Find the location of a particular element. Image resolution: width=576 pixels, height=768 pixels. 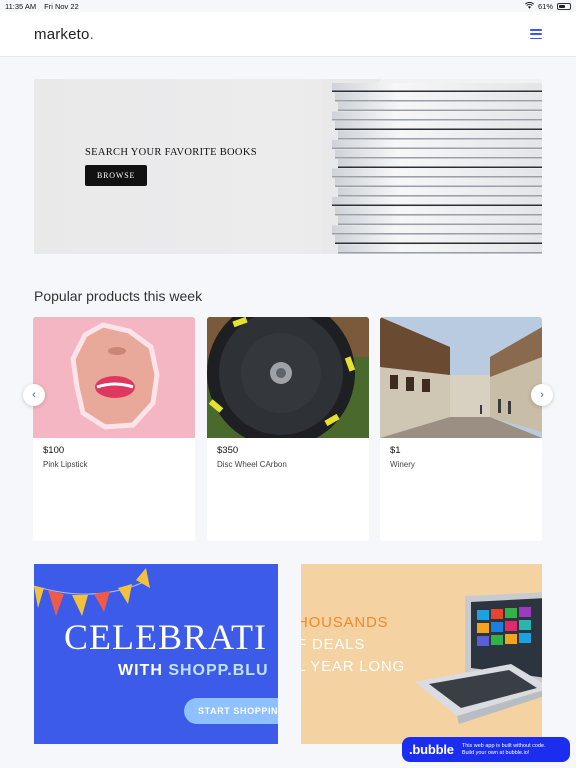

browse-button: BROWSE is located at coordinates (116, 175).